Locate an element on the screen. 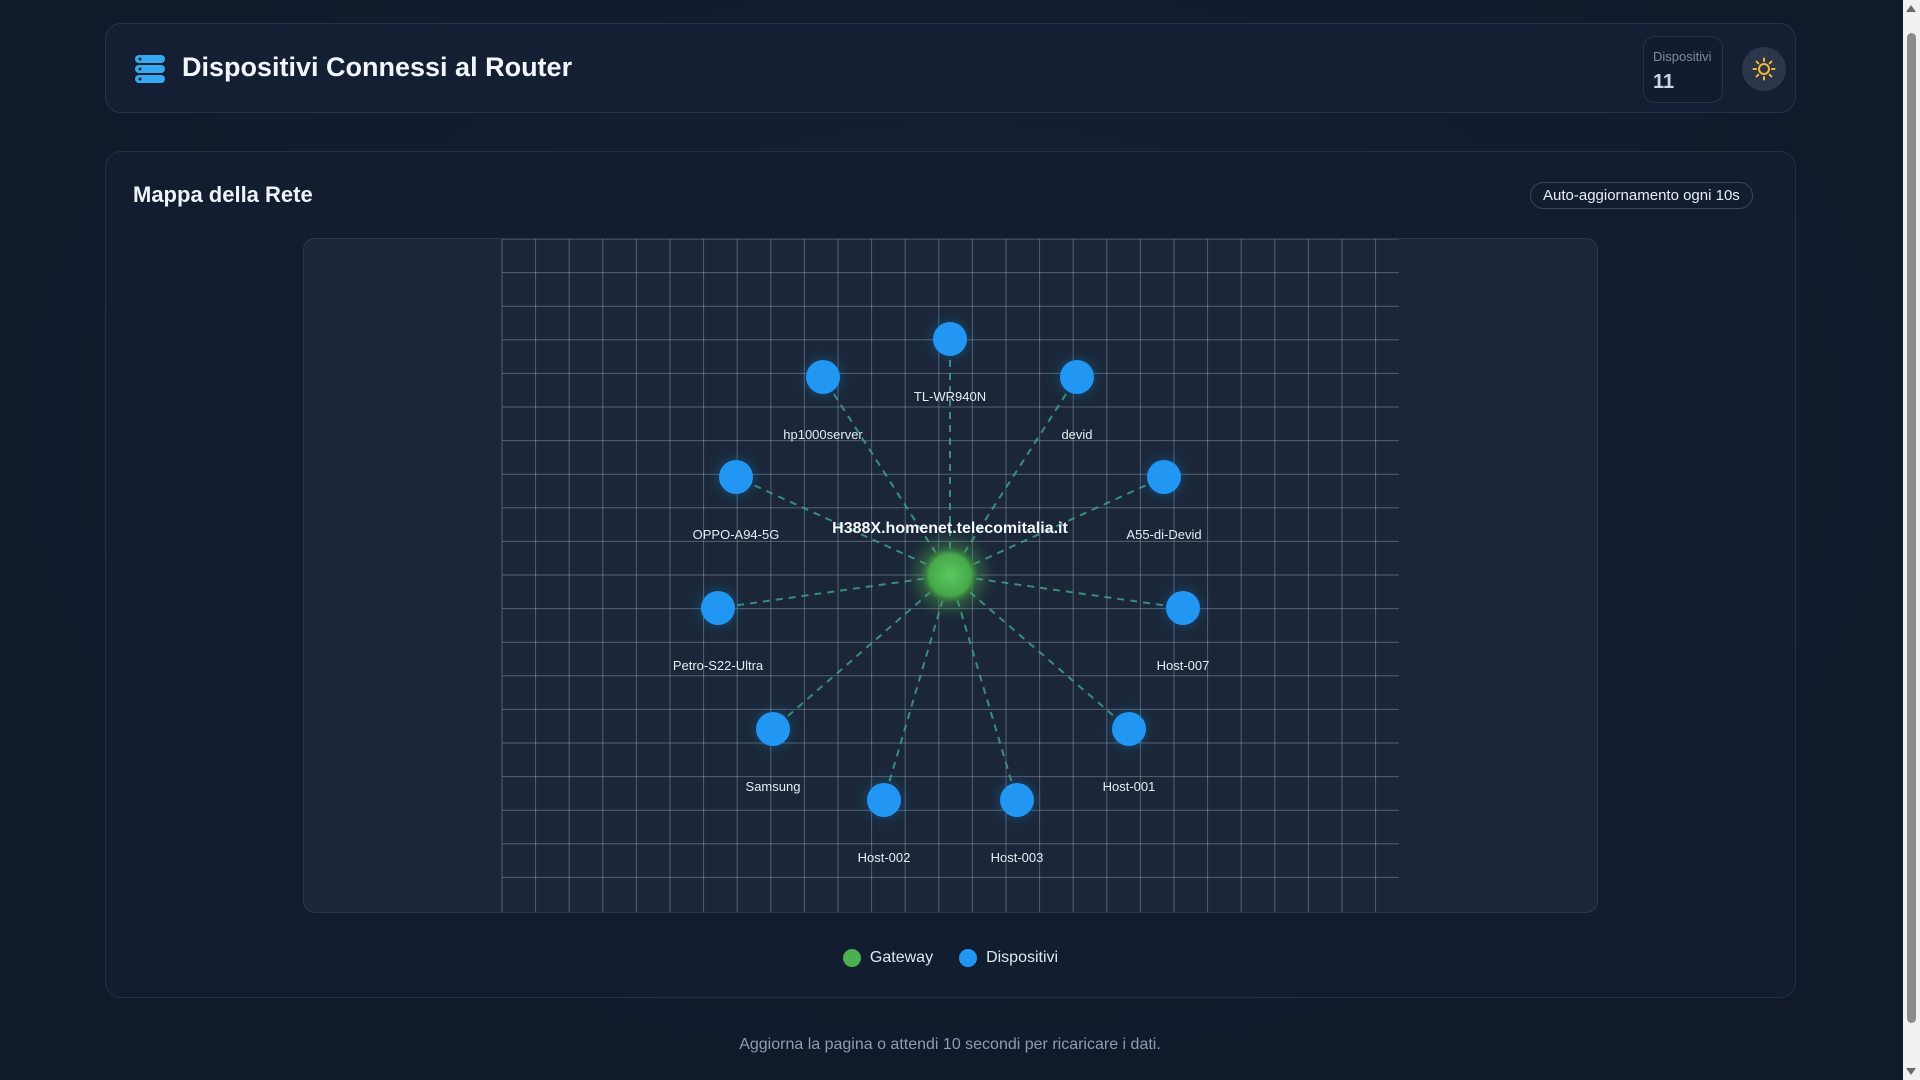 The height and width of the screenshot is (1080, 1920). device-counter-label: Dispositivi is located at coordinates (1682, 56).